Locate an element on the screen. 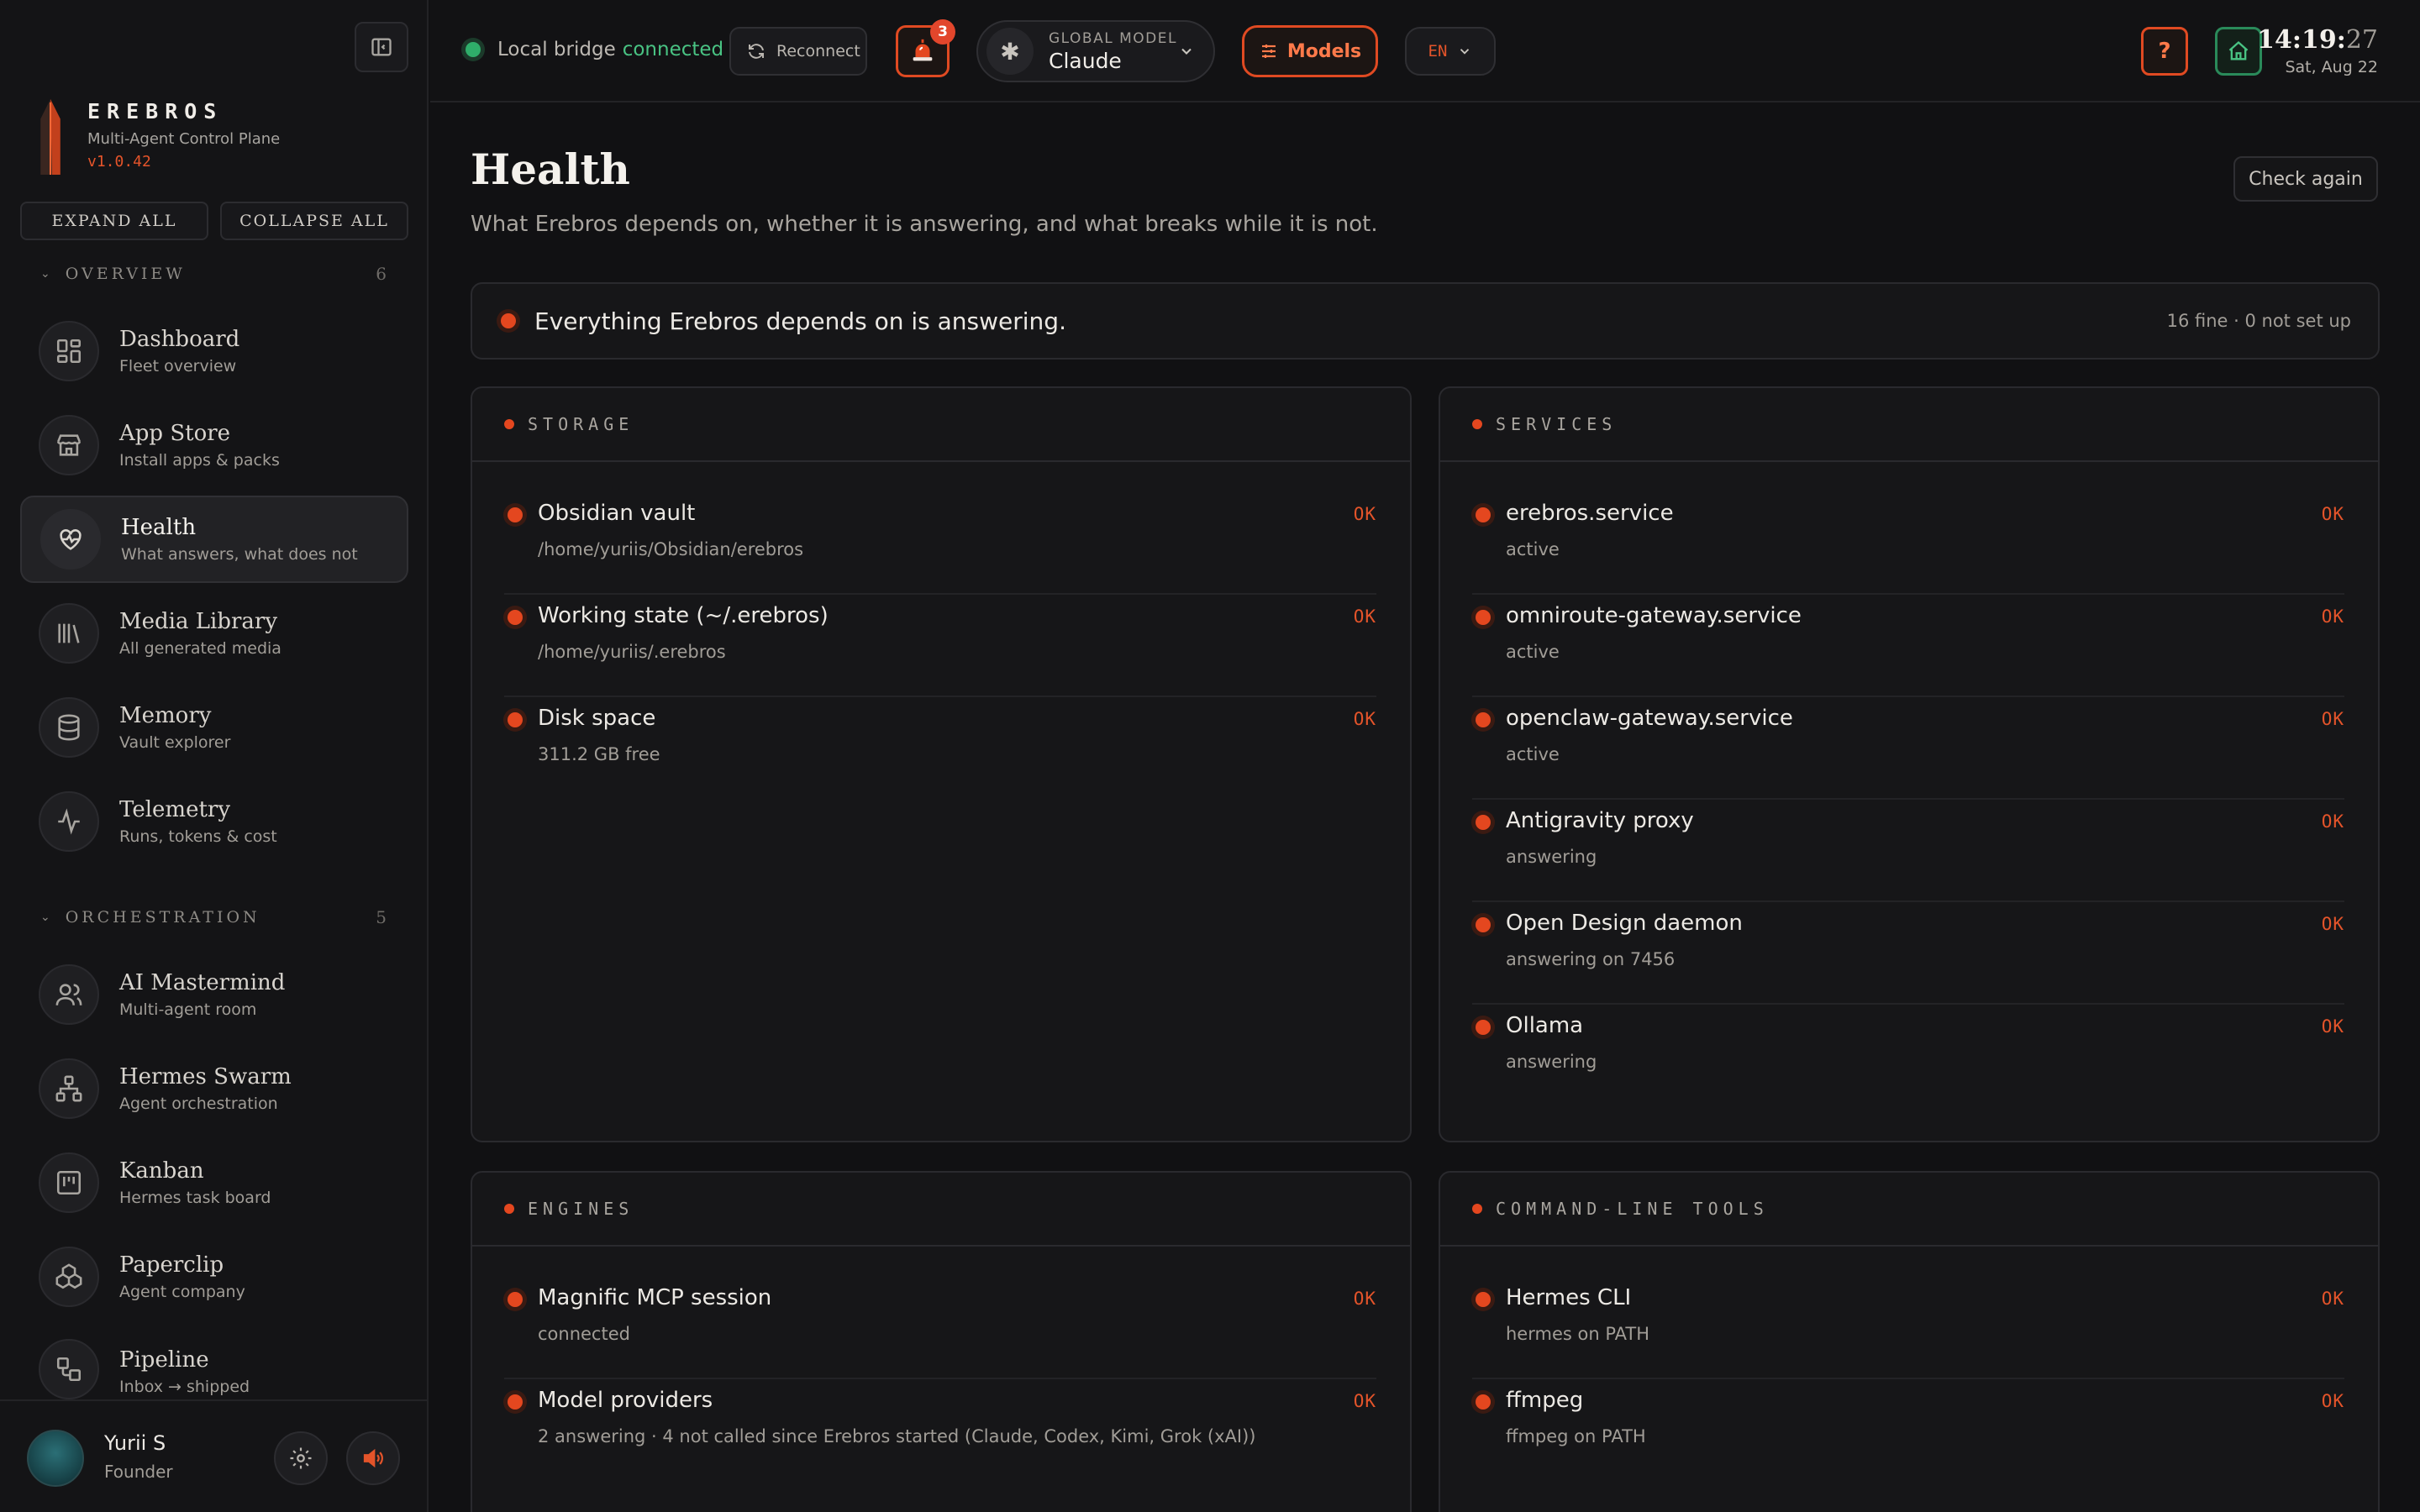  sidebar-item-memory: Memory Vault explorer is located at coordinates (214, 727).